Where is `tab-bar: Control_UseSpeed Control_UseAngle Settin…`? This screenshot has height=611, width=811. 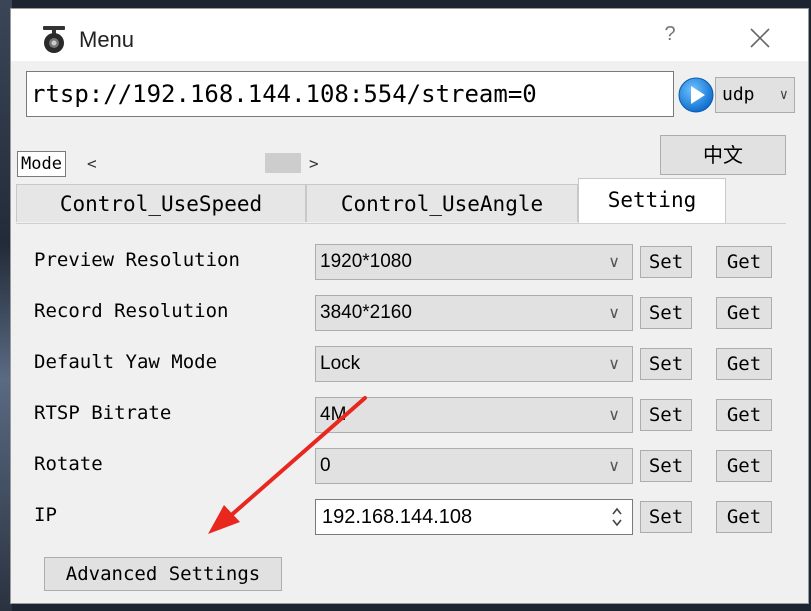
tab-bar: Control_UseSpeed Control_UseAngle Settin… is located at coordinates (401, 201).